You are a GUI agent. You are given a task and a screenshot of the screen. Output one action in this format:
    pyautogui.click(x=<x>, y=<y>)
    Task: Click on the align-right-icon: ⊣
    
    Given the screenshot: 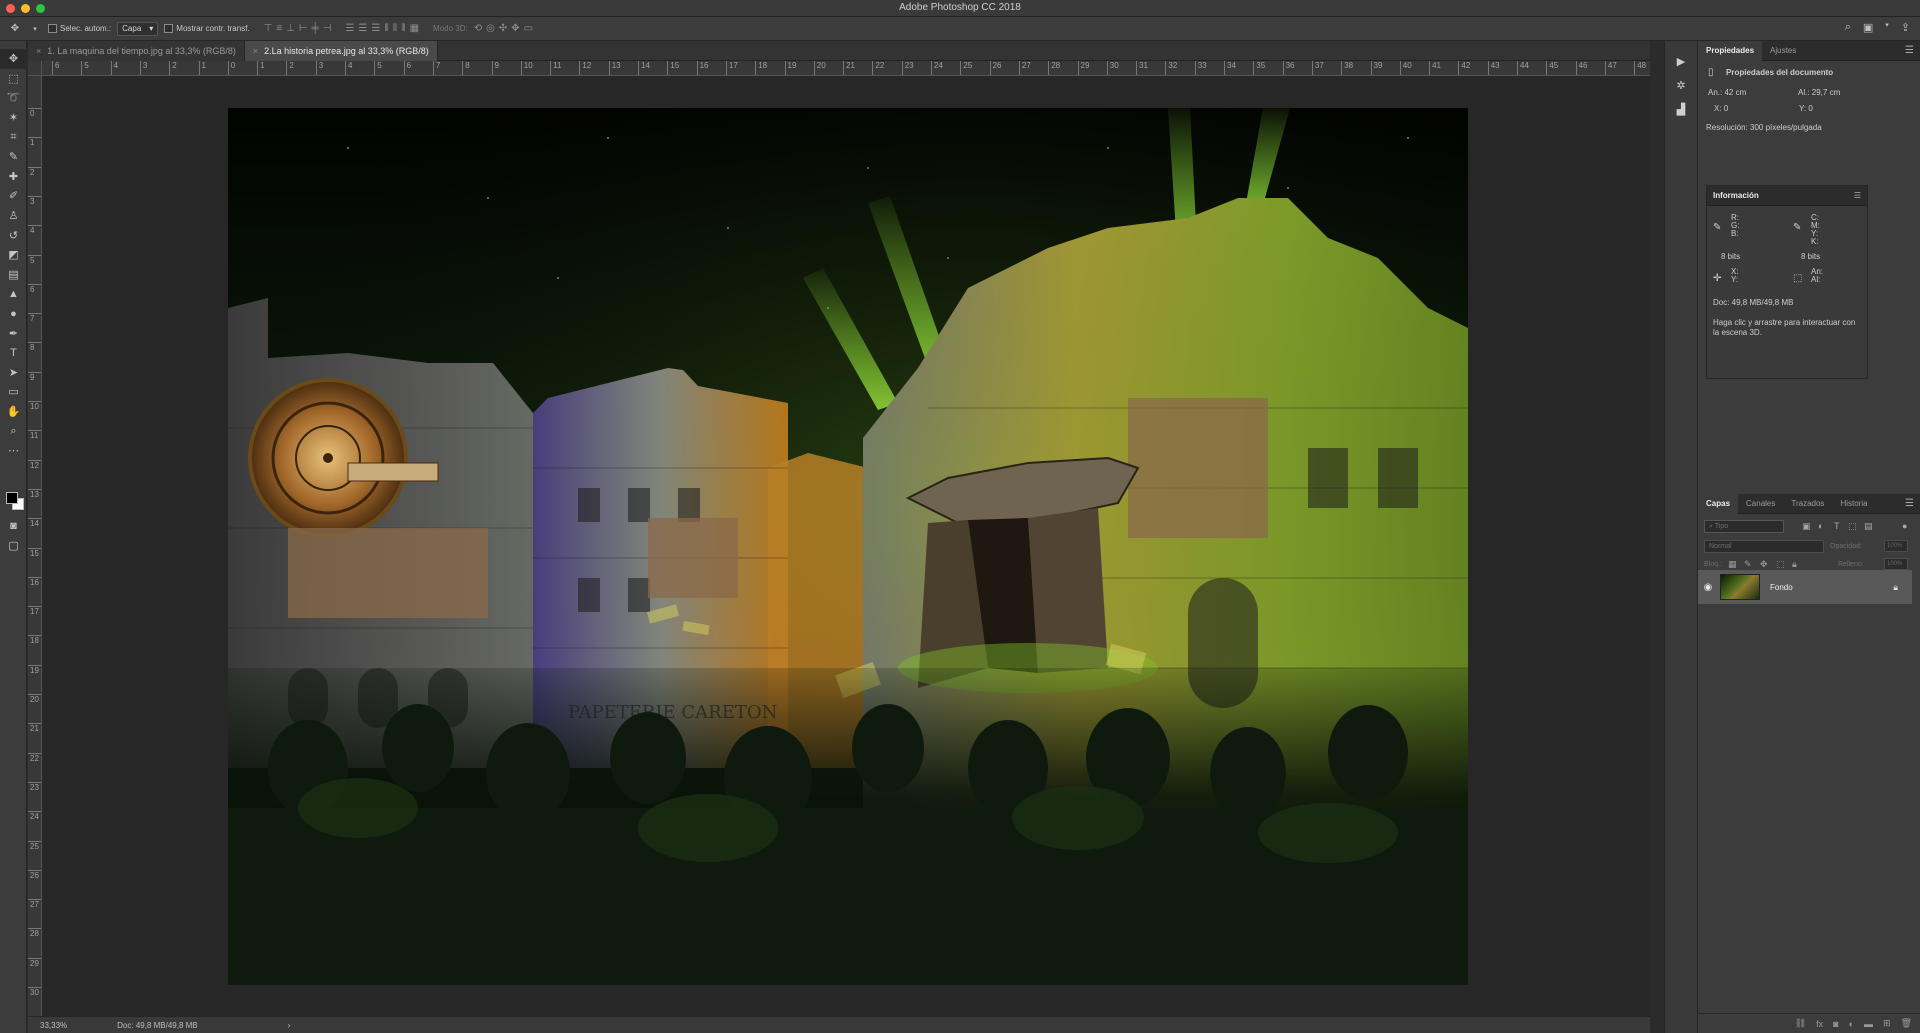 What is the action you would take?
    pyautogui.click(x=327, y=28)
    